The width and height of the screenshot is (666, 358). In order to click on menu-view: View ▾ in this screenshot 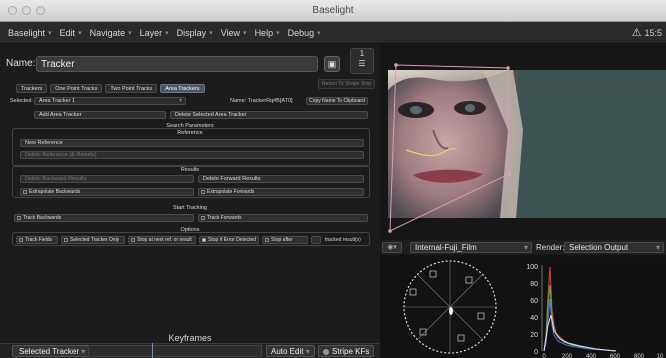, I will do `click(234, 33)`.